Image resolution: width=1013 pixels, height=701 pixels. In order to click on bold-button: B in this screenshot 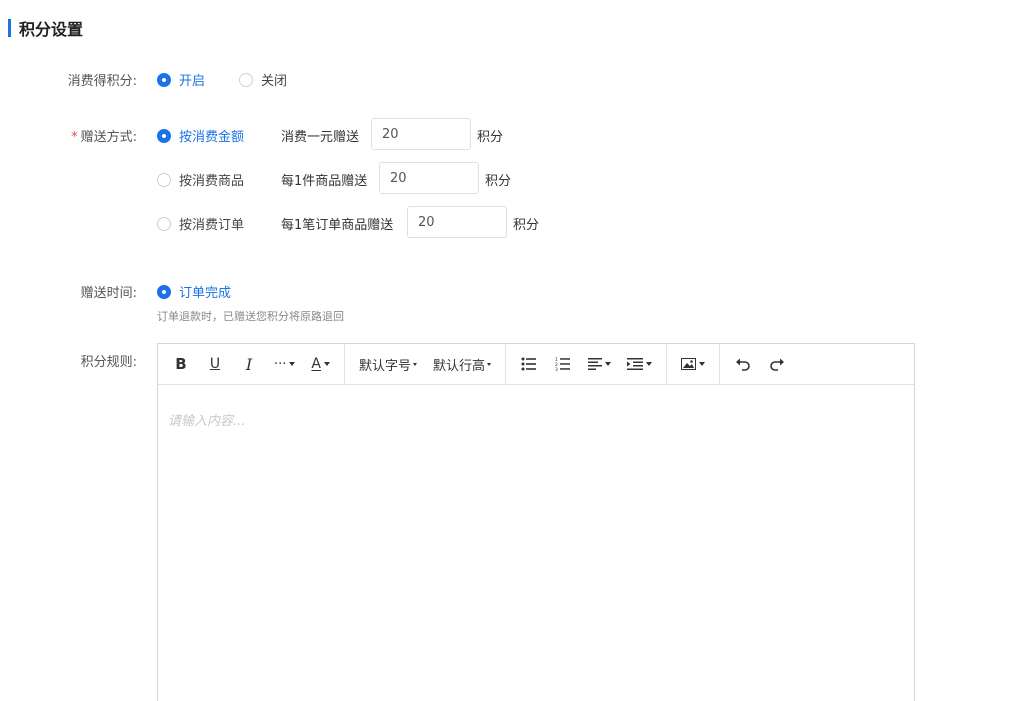, I will do `click(181, 364)`.